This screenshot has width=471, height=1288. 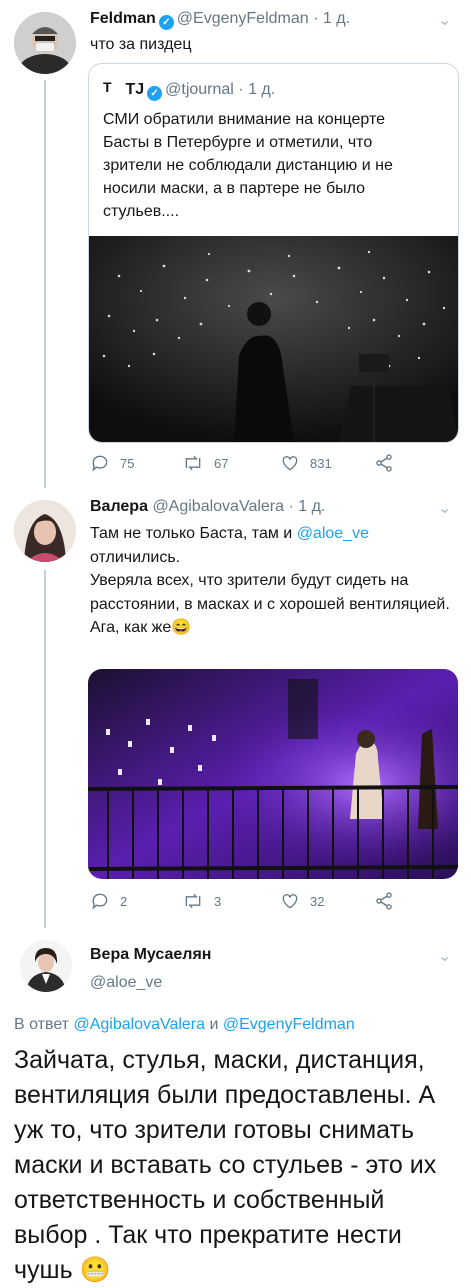 I want to click on author-name: Вера Мусаелян, so click(x=151, y=954).